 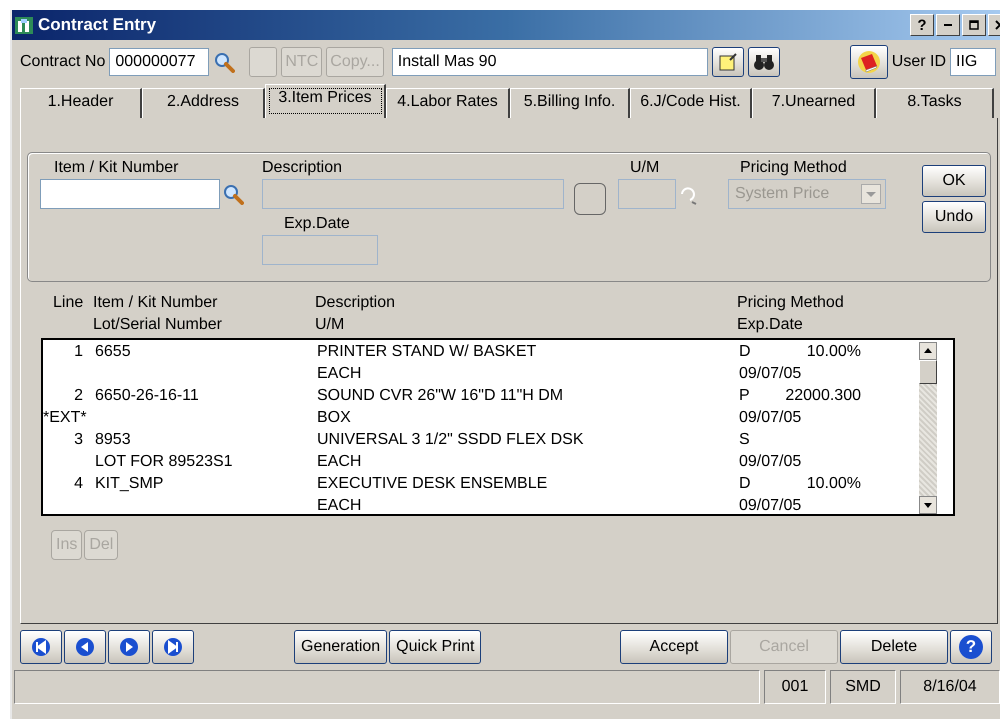 What do you see at coordinates (78, 396) in the screenshot?
I see `table-cell-text: 2` at bounding box center [78, 396].